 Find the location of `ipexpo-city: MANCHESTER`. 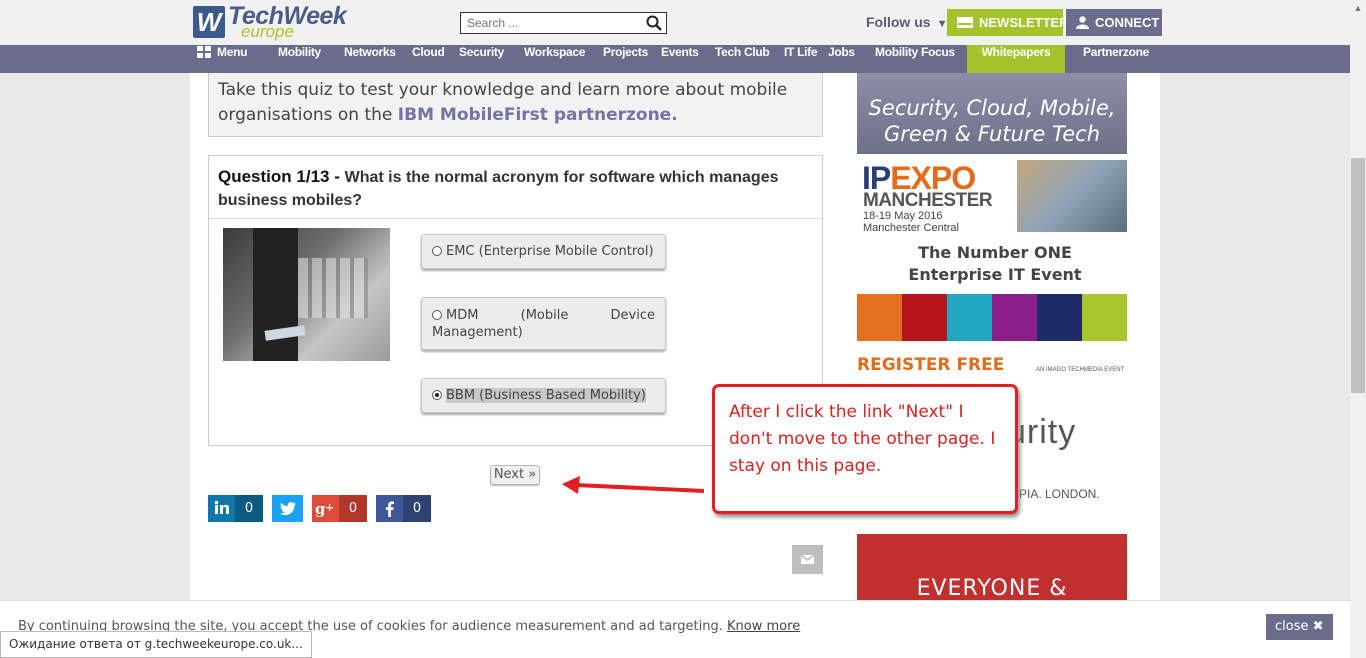

ipexpo-city: MANCHESTER is located at coordinates (928, 200).